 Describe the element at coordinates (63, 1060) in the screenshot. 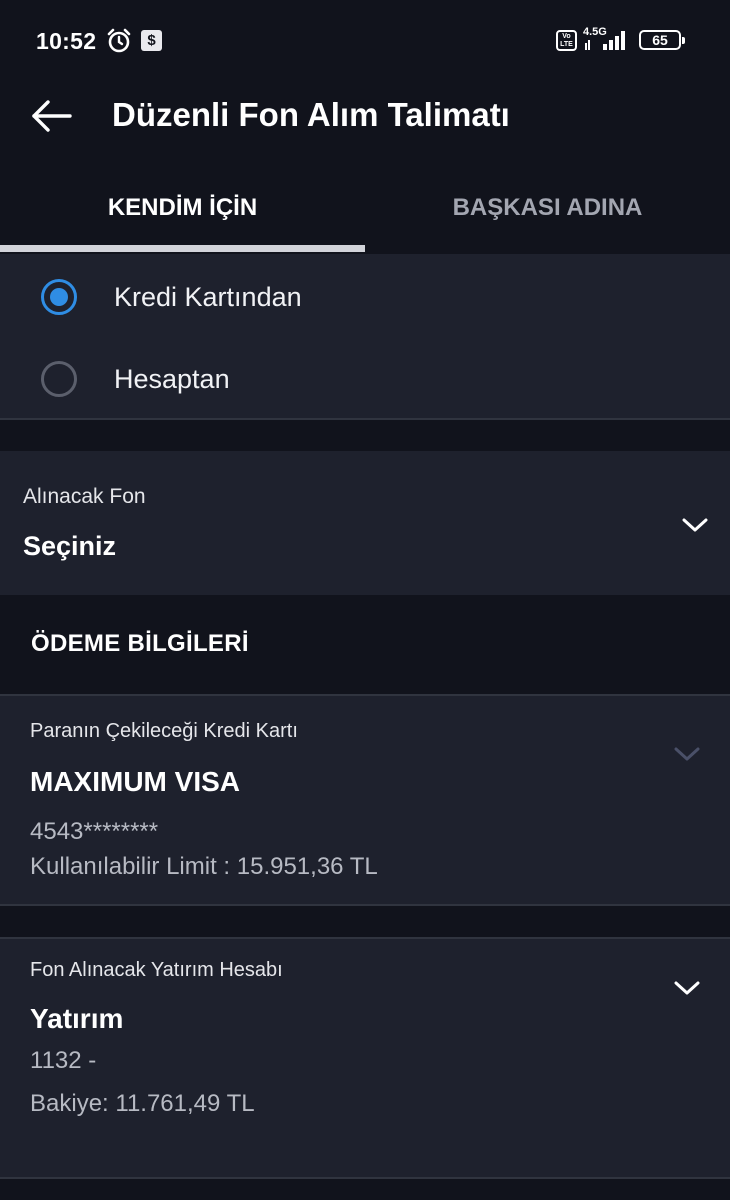

I see `investment-account-number: 1132 -` at that location.